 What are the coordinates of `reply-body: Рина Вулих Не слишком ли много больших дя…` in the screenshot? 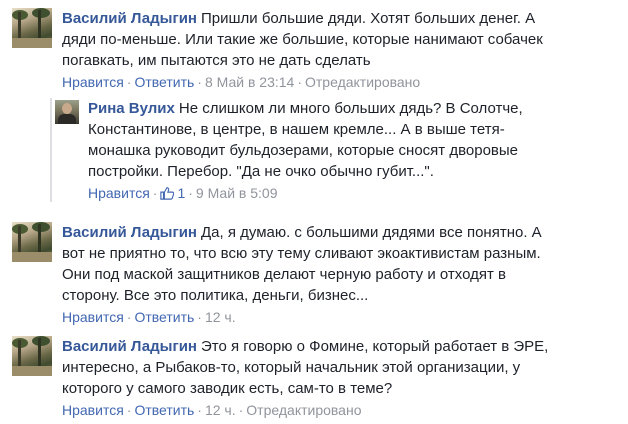 It's located at (323, 140).